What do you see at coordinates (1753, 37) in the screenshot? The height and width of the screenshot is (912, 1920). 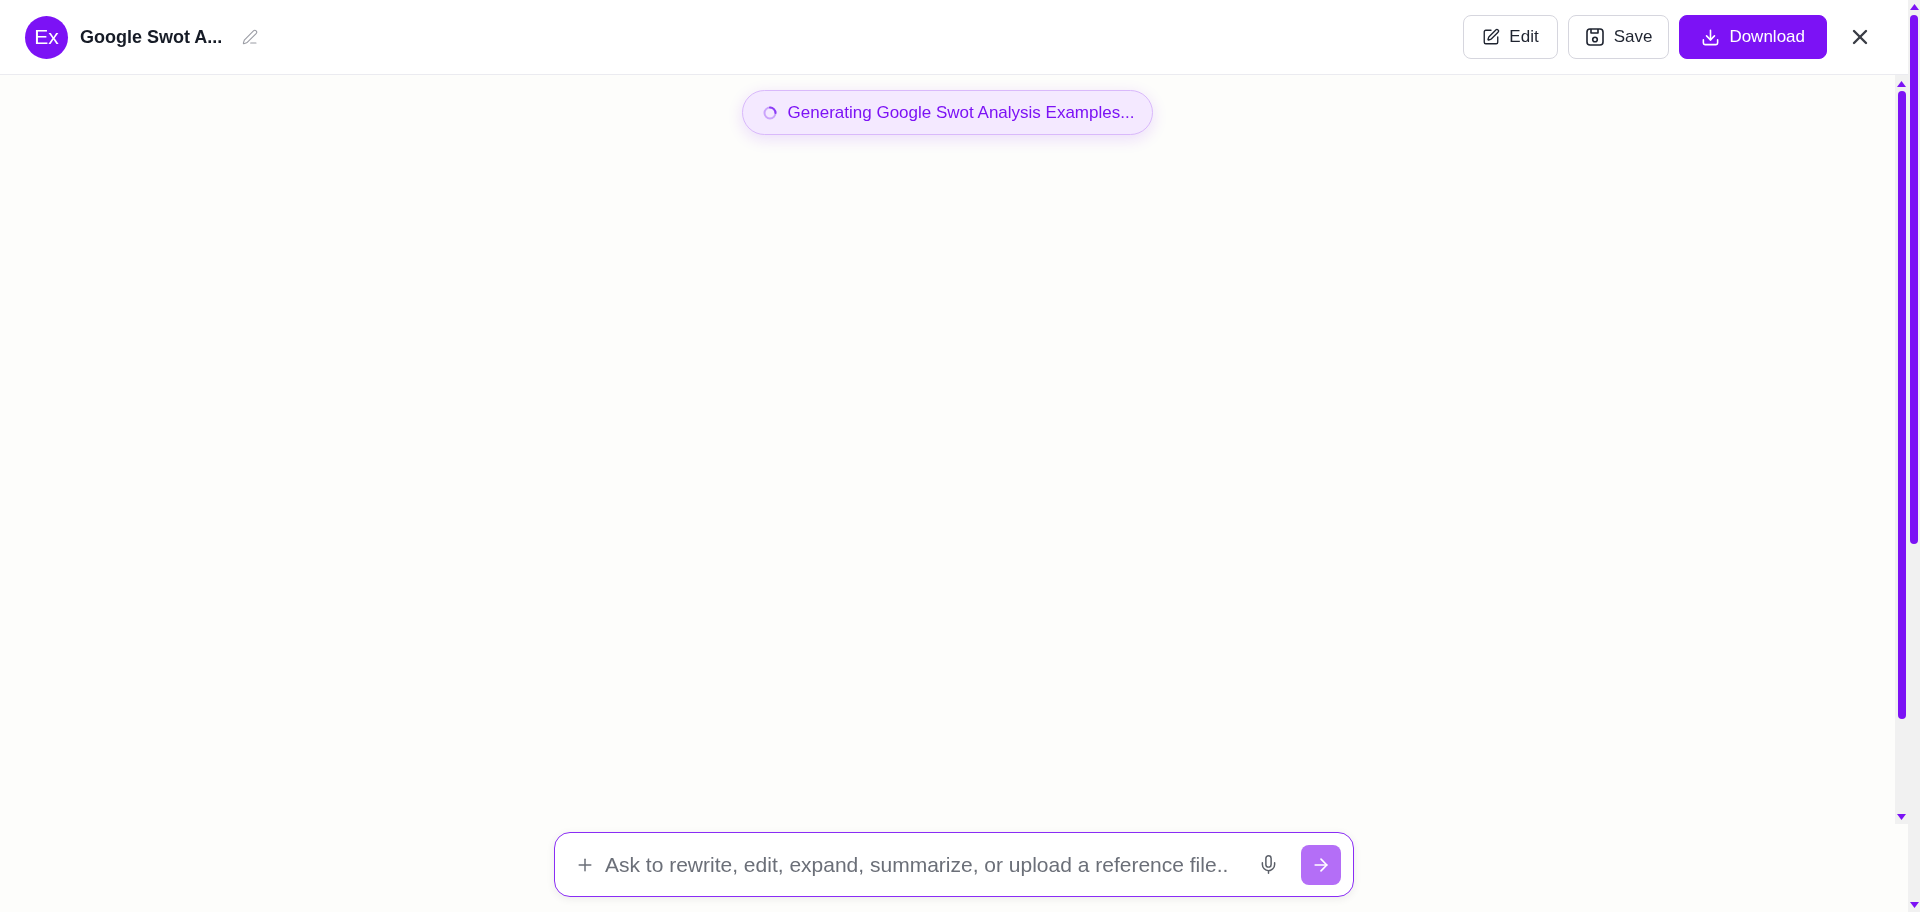 I see `download-button: Download` at bounding box center [1753, 37].